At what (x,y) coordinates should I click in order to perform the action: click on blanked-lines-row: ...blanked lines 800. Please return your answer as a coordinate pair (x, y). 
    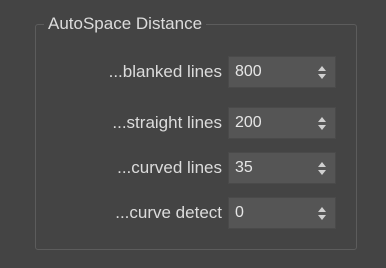
    Looking at the image, I should click on (193, 72).